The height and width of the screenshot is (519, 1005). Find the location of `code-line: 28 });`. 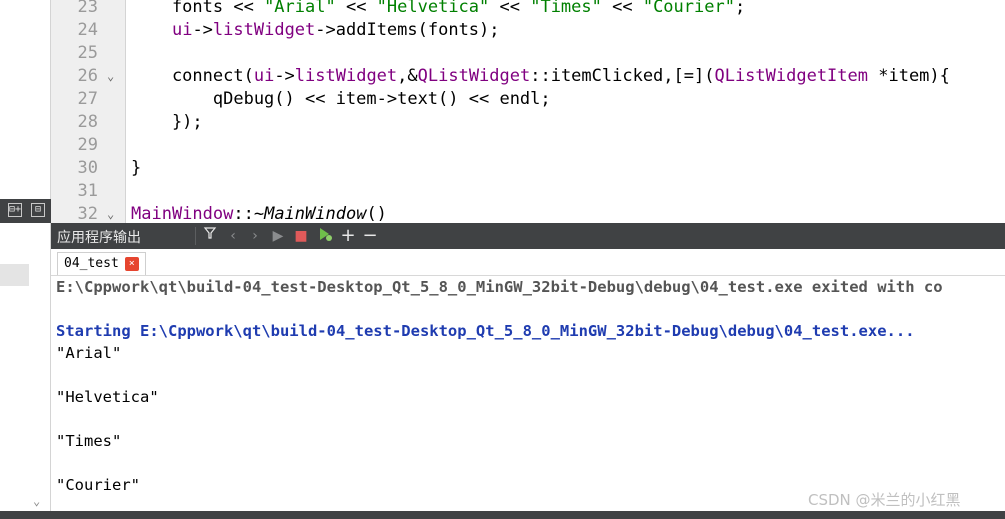

code-line: 28 }); is located at coordinates (528, 122).